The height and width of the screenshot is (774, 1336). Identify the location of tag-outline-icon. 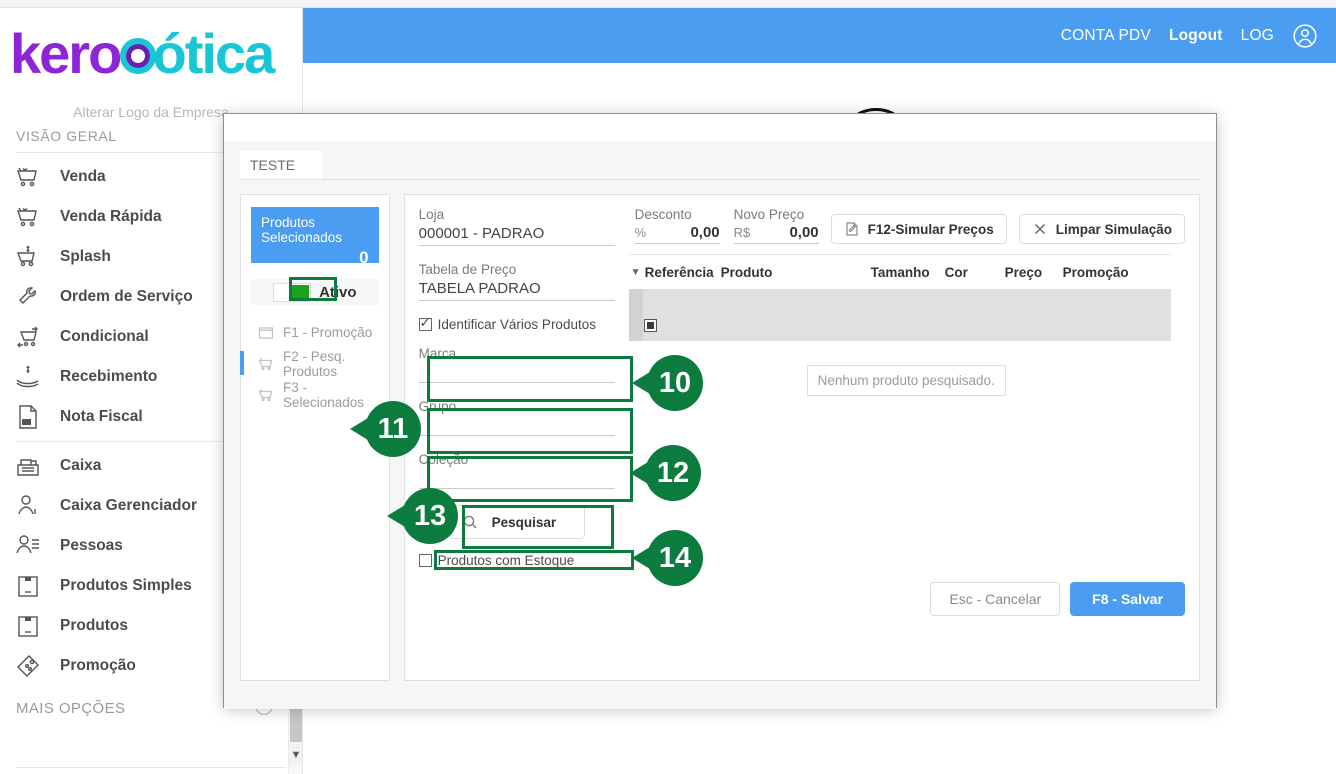
(266, 333).